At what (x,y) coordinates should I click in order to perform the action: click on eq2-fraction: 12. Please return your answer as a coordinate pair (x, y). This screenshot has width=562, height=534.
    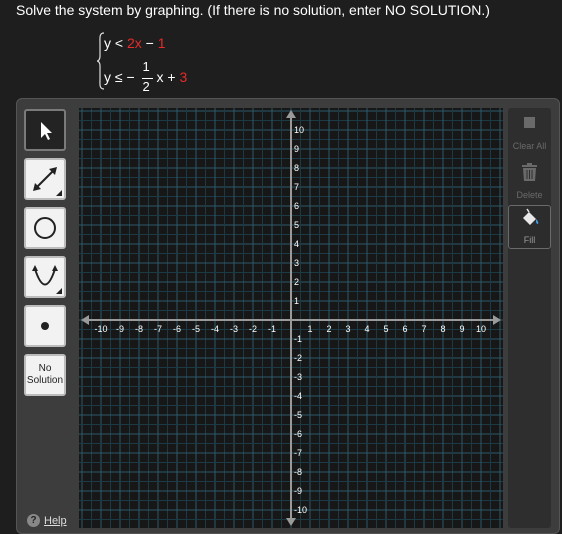
    Looking at the image, I should click on (147, 78).